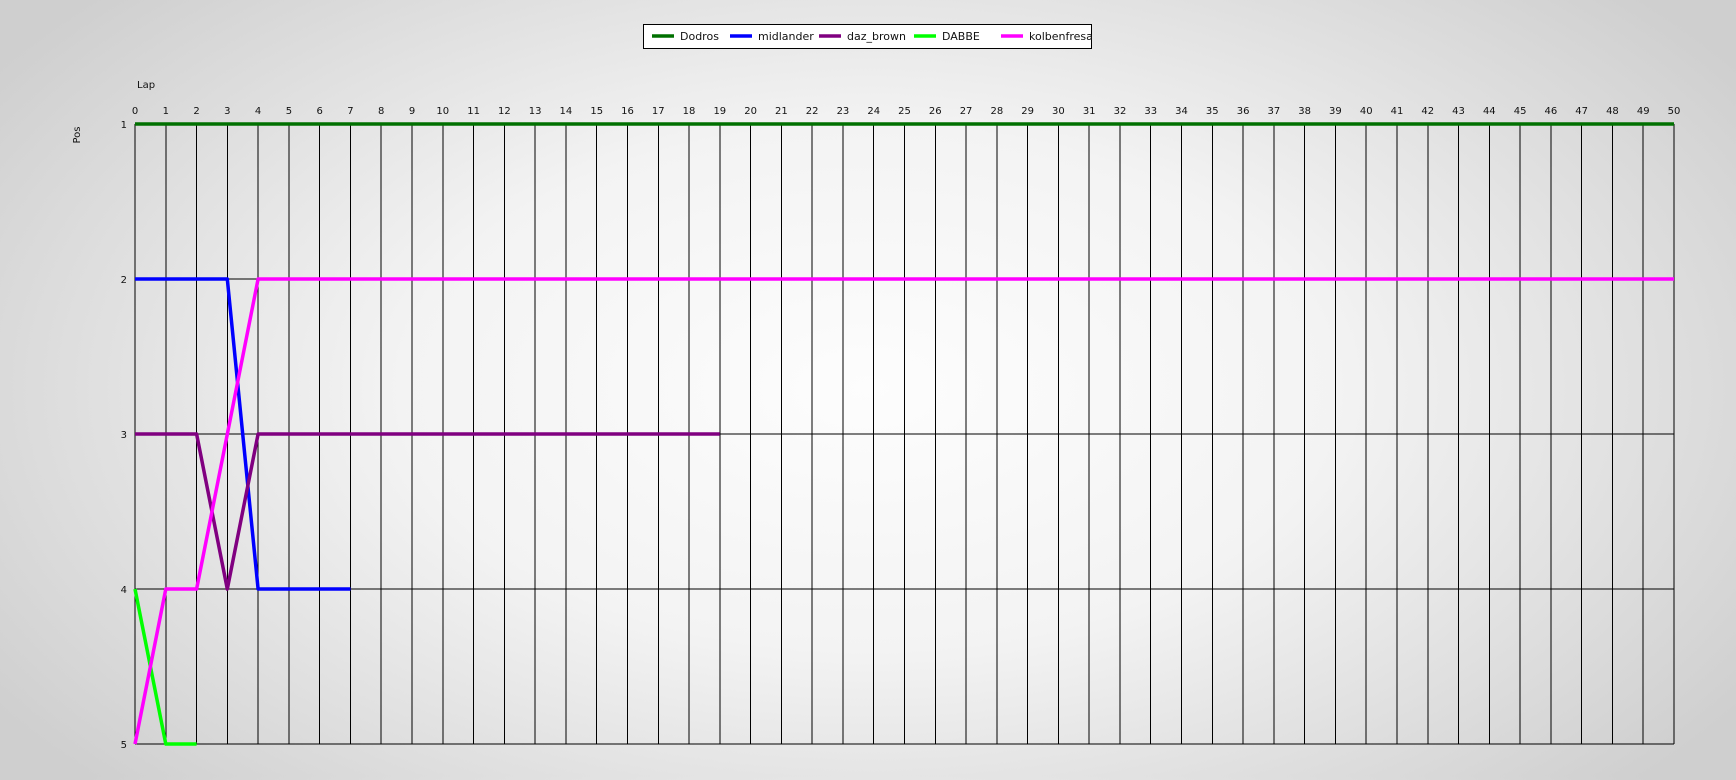 This screenshot has height=780, width=1736. Describe the element at coordinates (124, 745) in the screenshot. I see `y-tick-label: 5` at that location.